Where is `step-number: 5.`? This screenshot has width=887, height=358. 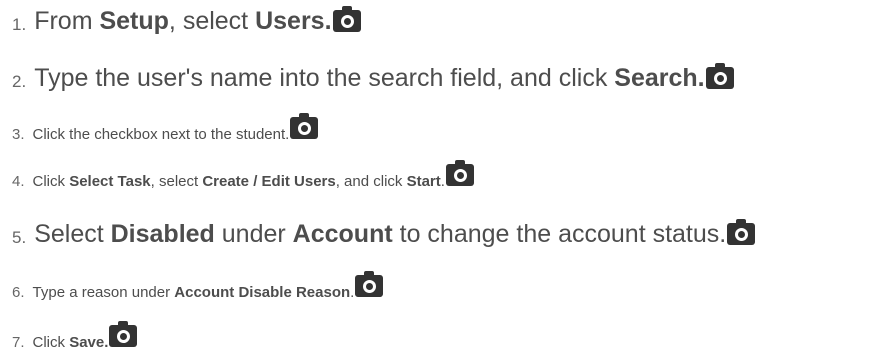 step-number: 5. is located at coordinates (19, 237).